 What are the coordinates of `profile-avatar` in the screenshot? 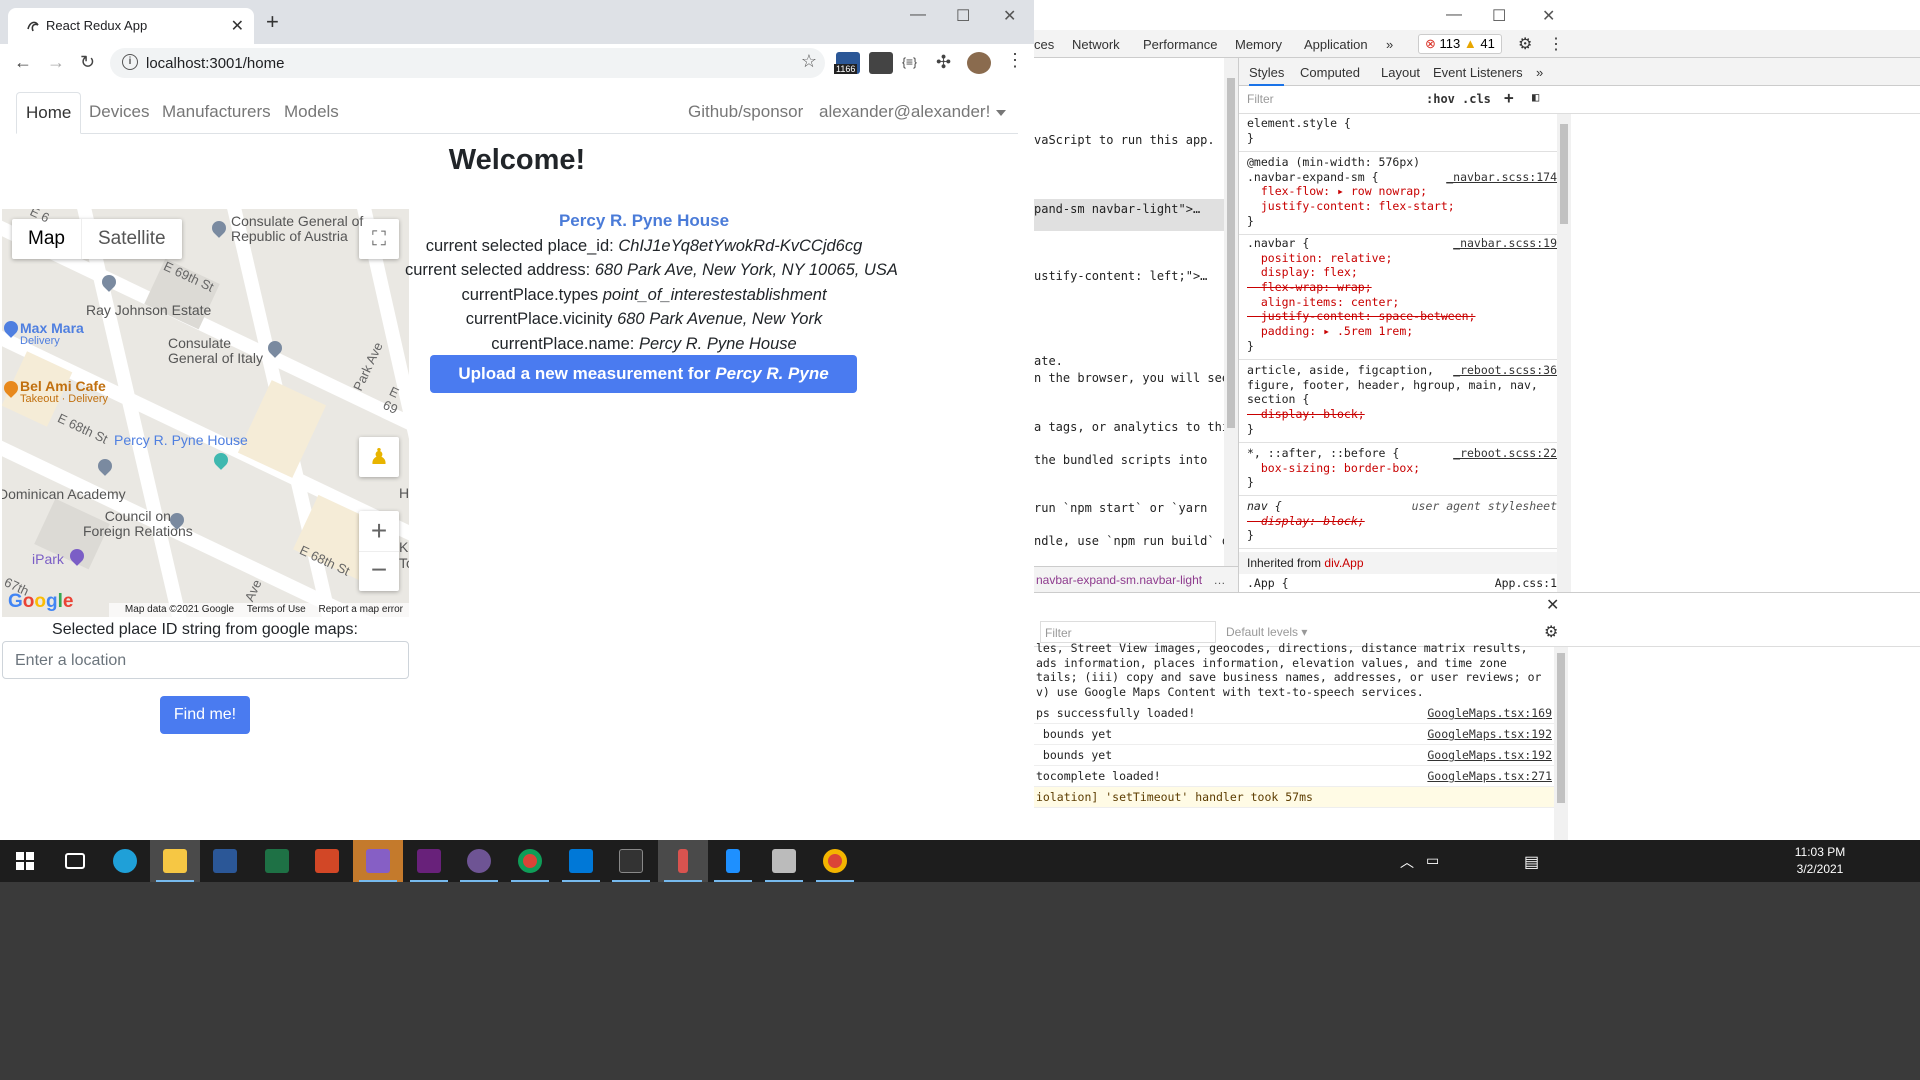 It's located at (979, 63).